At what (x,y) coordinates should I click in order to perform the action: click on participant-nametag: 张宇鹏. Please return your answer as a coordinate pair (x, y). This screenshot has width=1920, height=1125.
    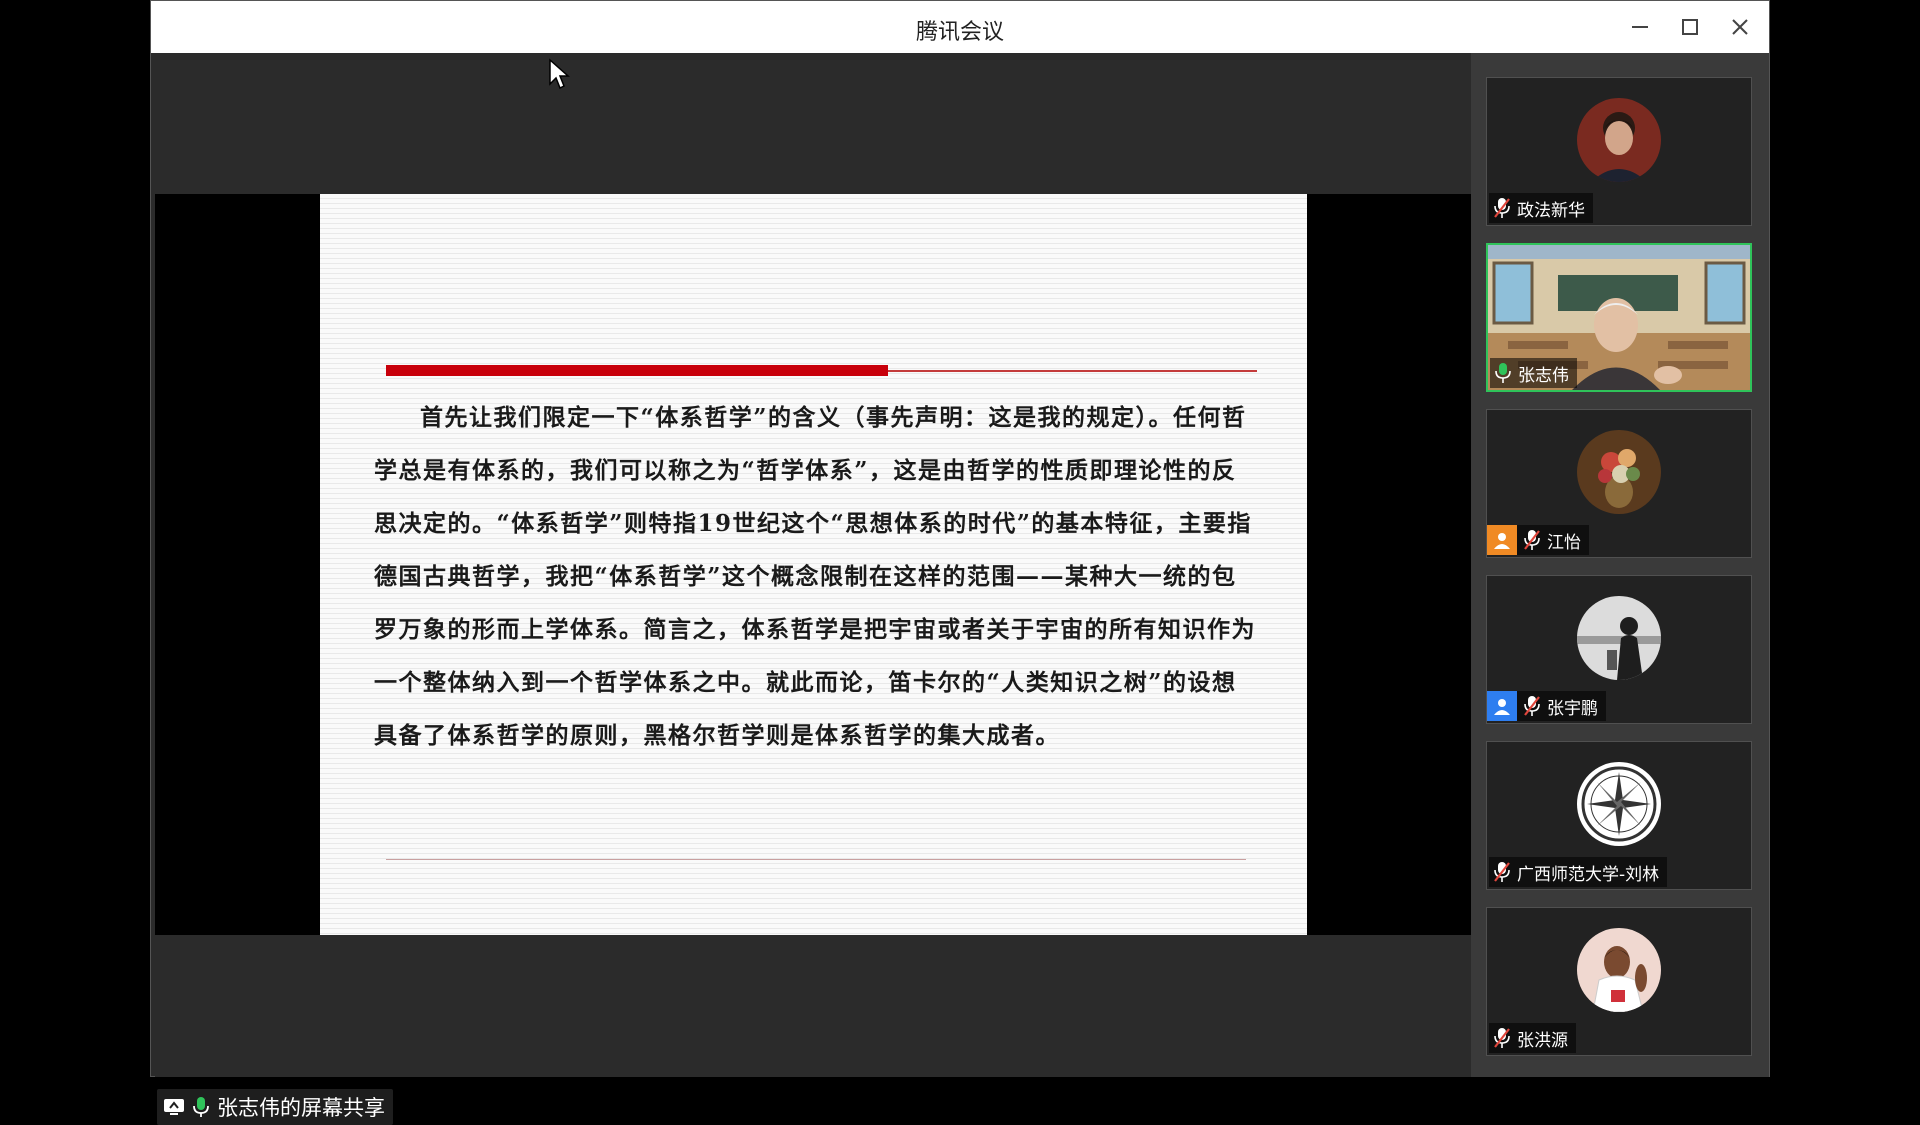
    Looking at the image, I should click on (1546, 706).